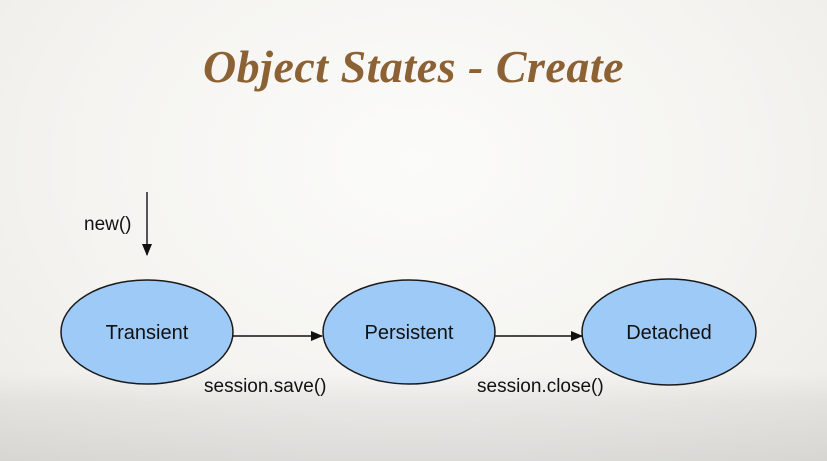 The image size is (827, 461). I want to click on close-label: session.close(), so click(540, 386).